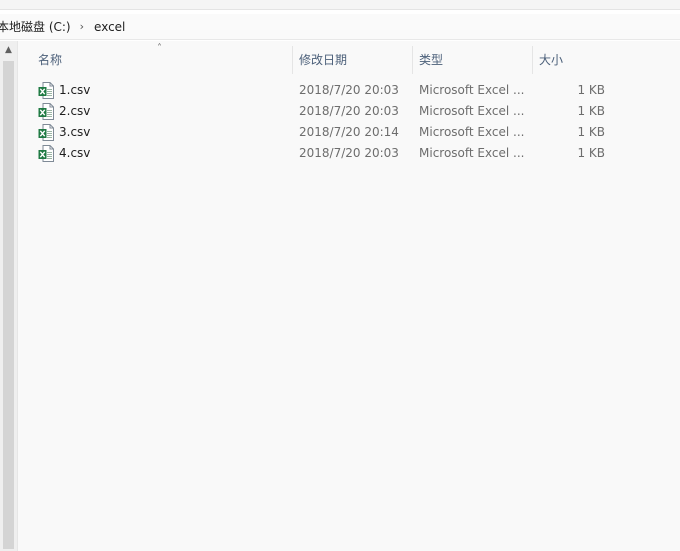 Image resolution: width=680 pixels, height=551 pixels. Describe the element at coordinates (572, 60) in the screenshot. I see `column-header-size: 大小` at that location.